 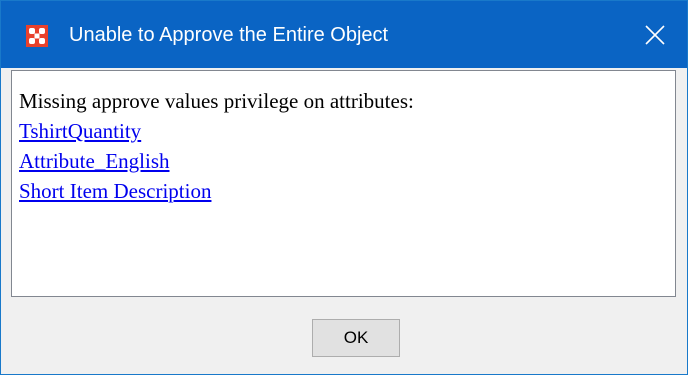 I want to click on ok-button: OK, so click(x=356, y=338).